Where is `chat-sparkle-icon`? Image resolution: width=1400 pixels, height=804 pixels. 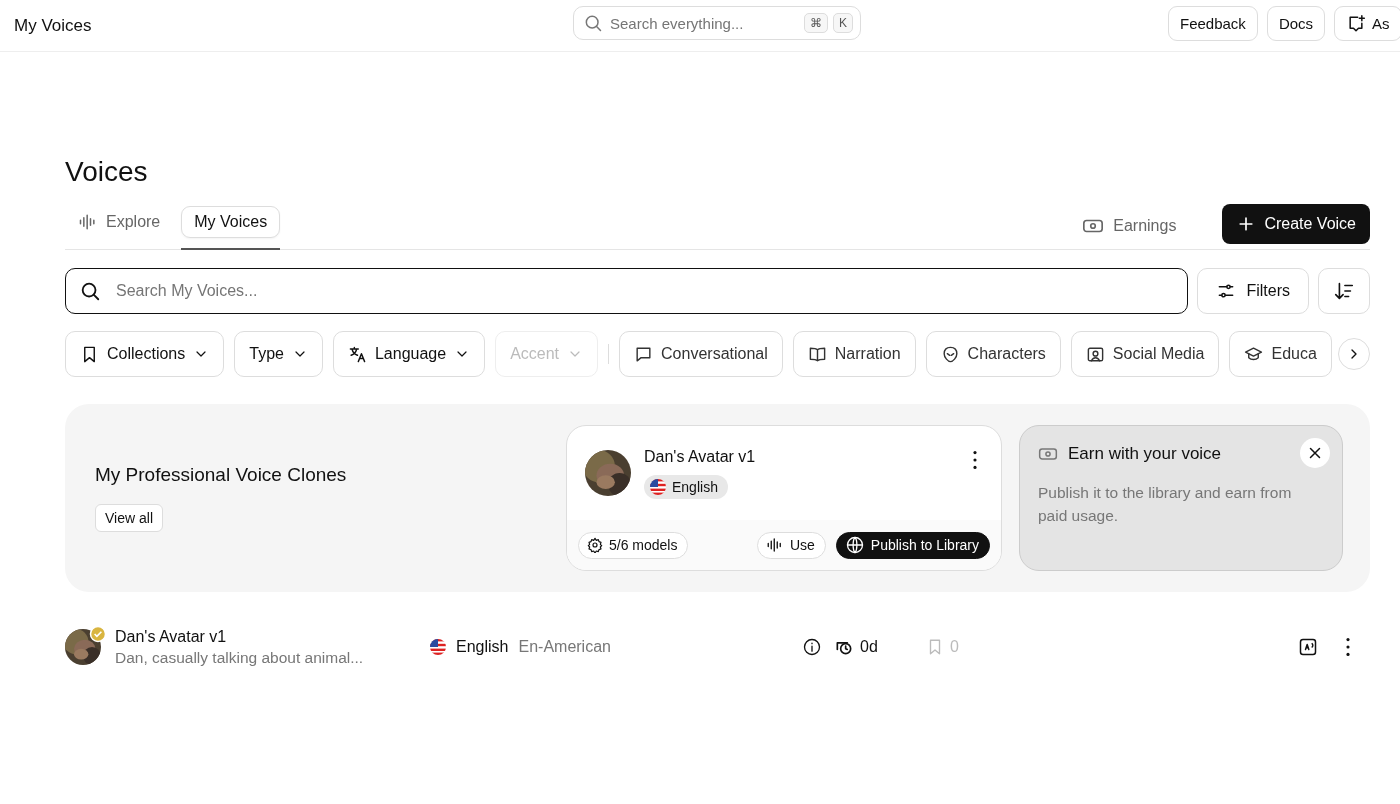
chat-sparkle-icon is located at coordinates (1356, 23).